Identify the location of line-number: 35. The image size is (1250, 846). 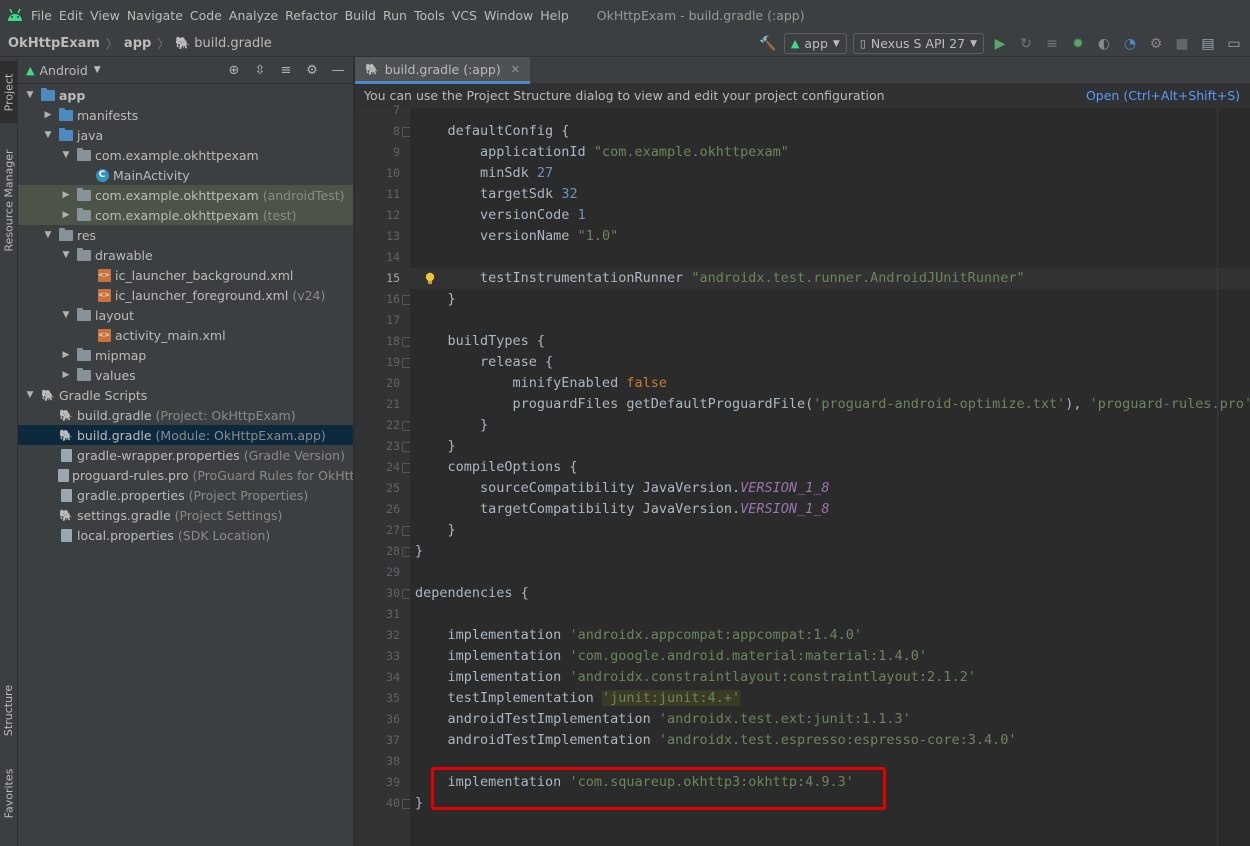
(393, 698).